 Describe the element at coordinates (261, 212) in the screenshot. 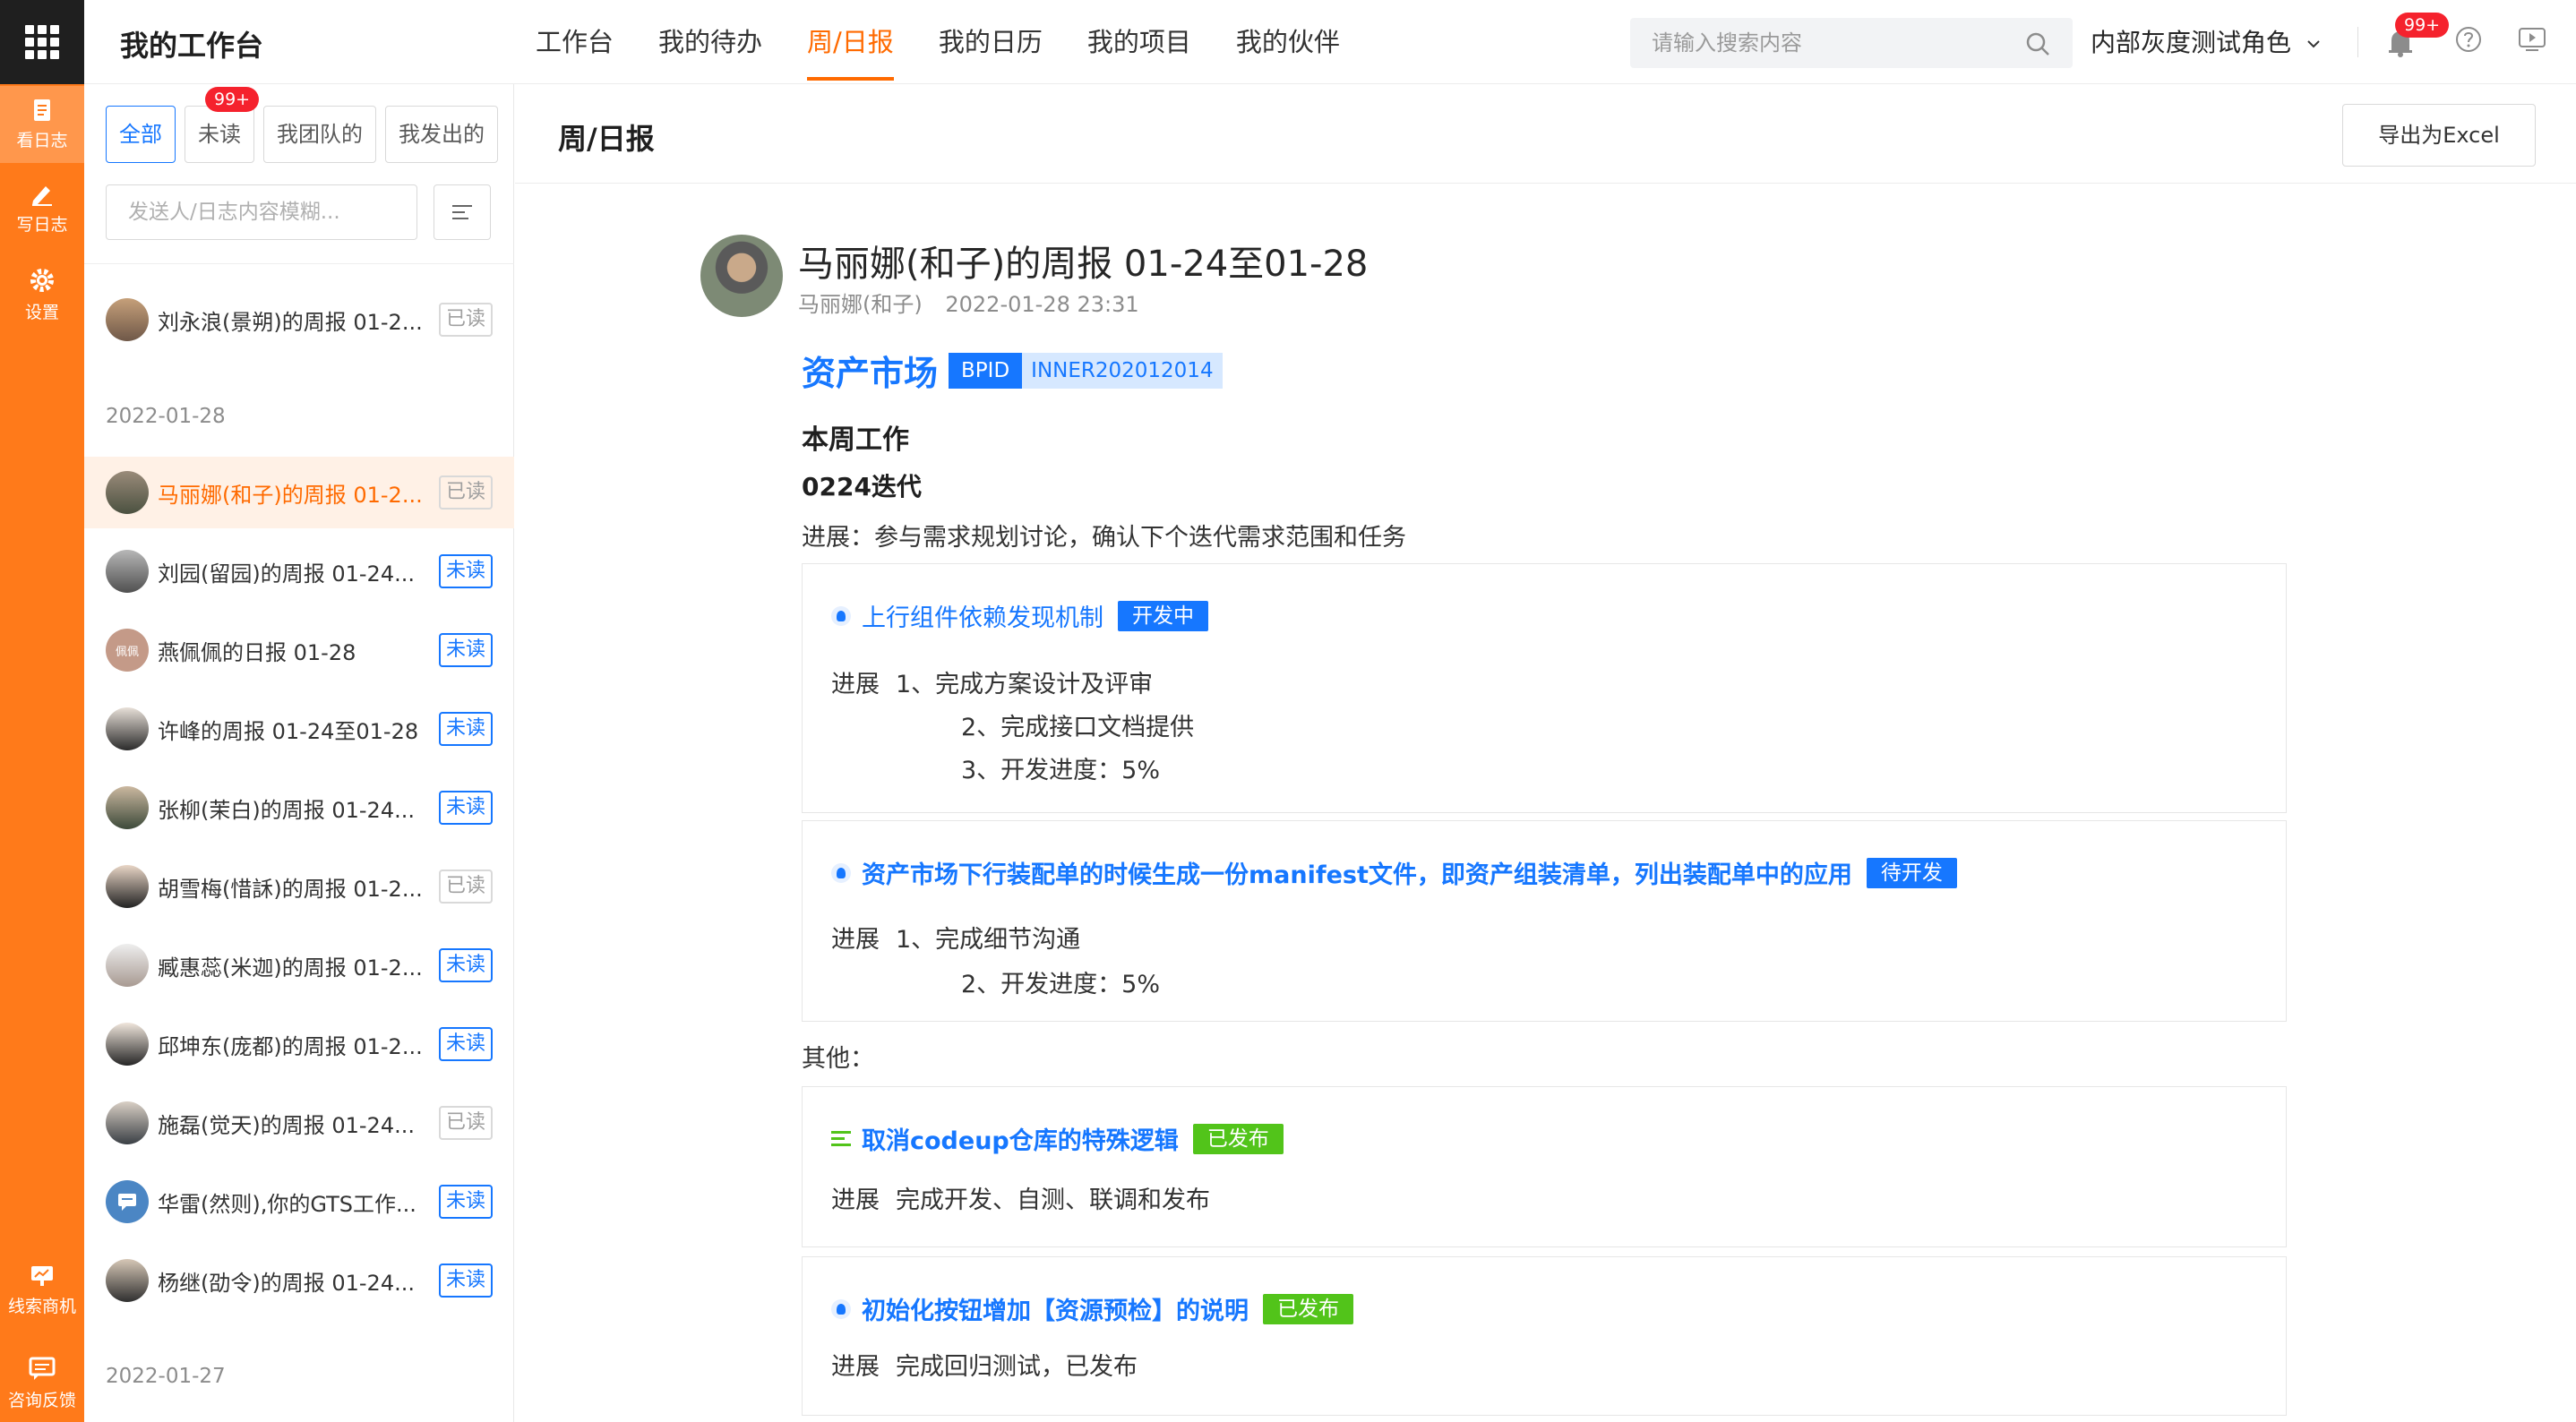

I see `list-search-input` at that location.